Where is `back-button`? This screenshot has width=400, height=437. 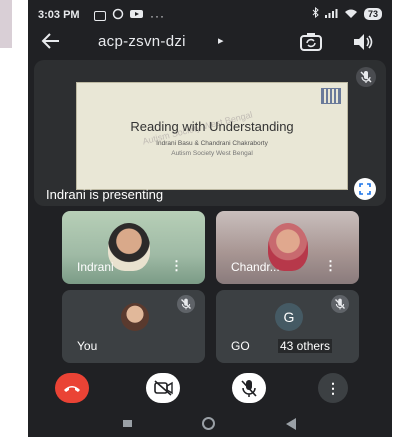
back-button is located at coordinates (52, 42).